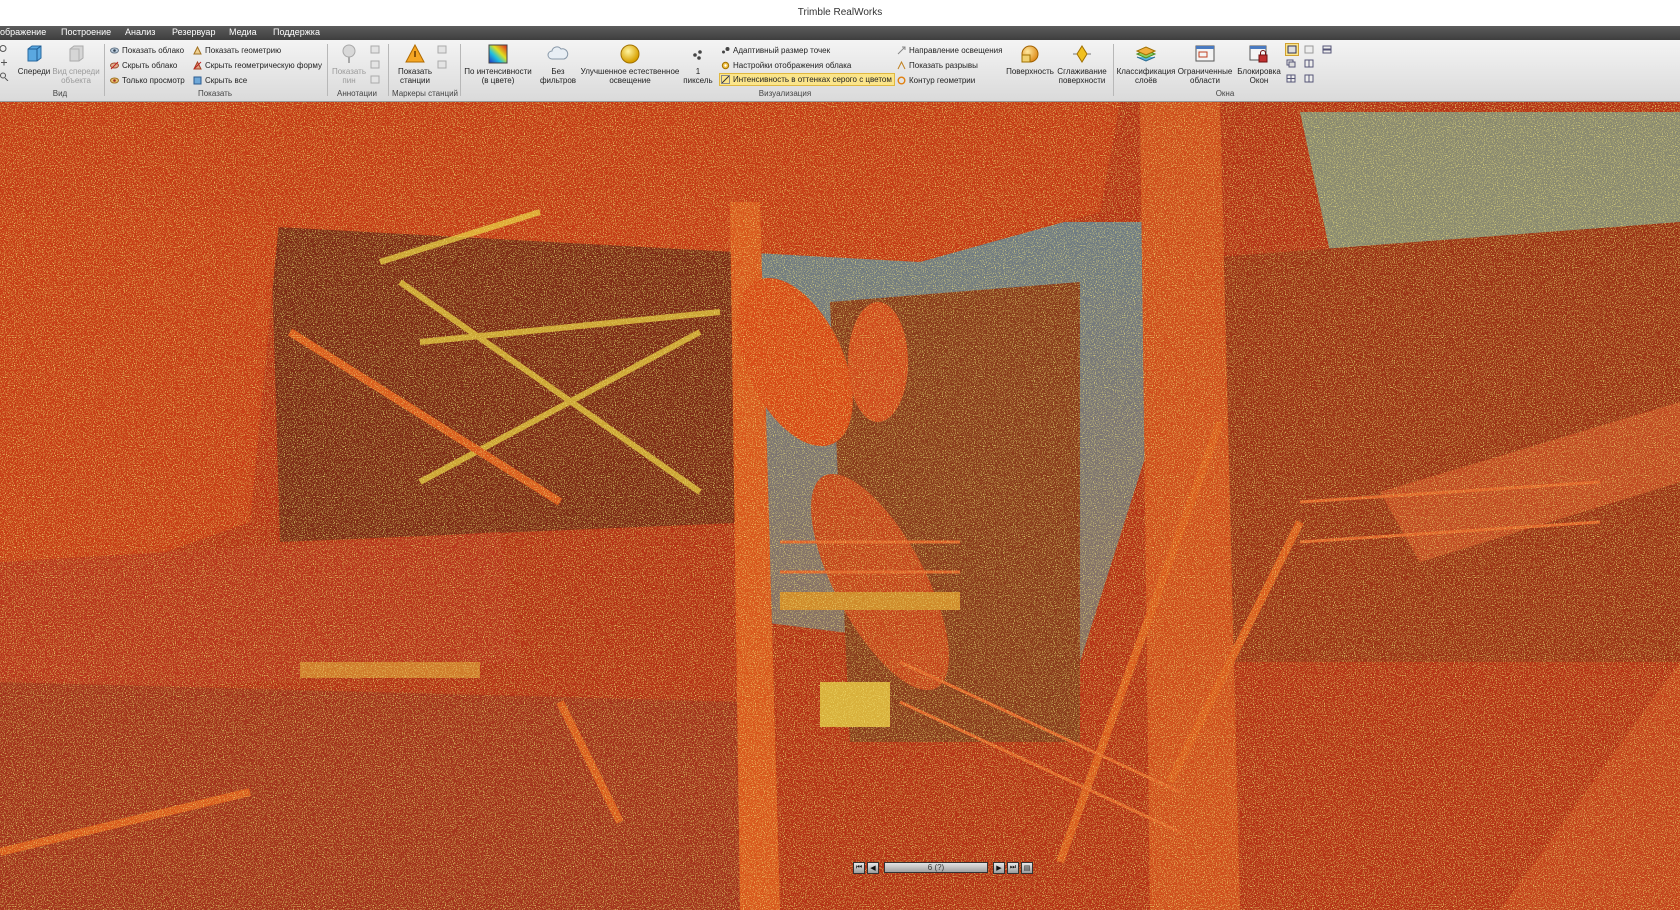  Describe the element at coordinates (901, 80) in the screenshot. I see `contour-icon` at that location.